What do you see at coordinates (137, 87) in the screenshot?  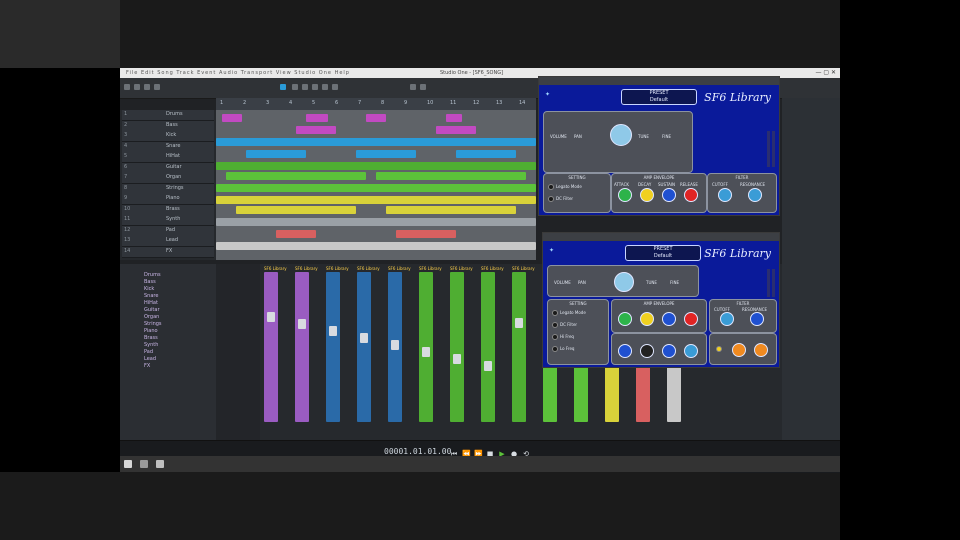 I see `pencil-tool-icon` at bounding box center [137, 87].